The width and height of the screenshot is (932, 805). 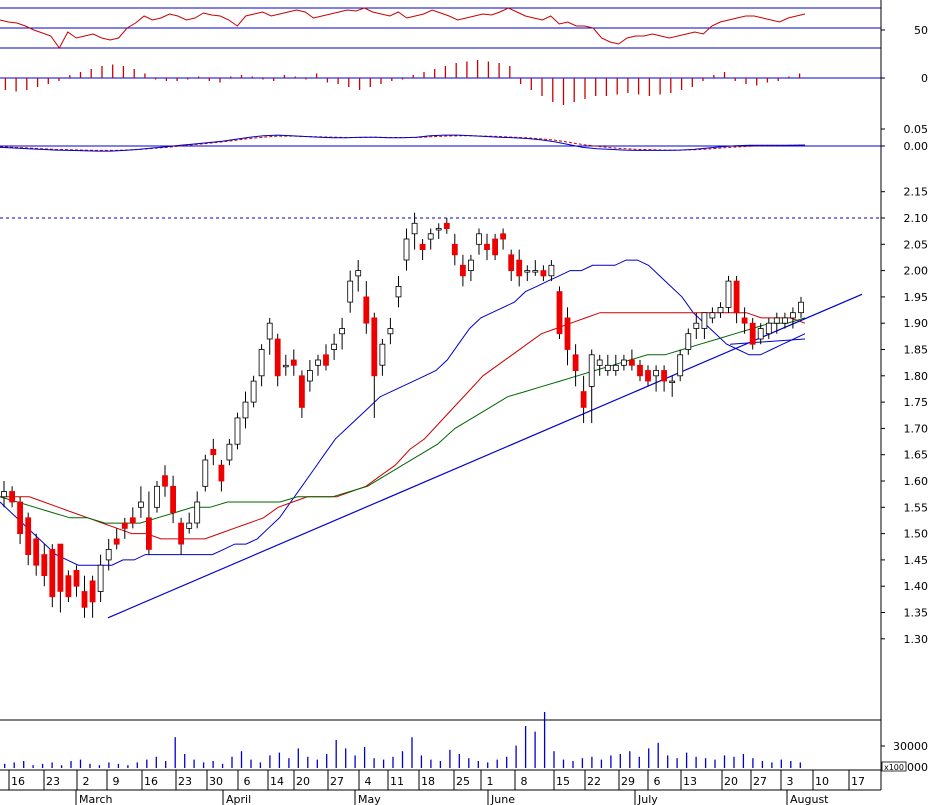 What do you see at coordinates (916, 244) in the screenshot?
I see `price-tick-label: 2.05` at bounding box center [916, 244].